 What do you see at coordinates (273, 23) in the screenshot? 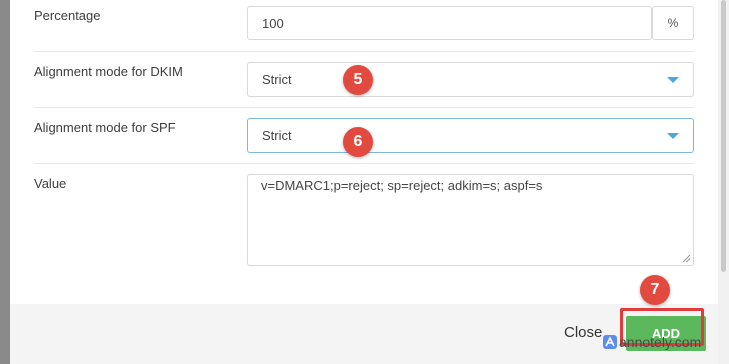
I see `percentage-value: 100` at bounding box center [273, 23].